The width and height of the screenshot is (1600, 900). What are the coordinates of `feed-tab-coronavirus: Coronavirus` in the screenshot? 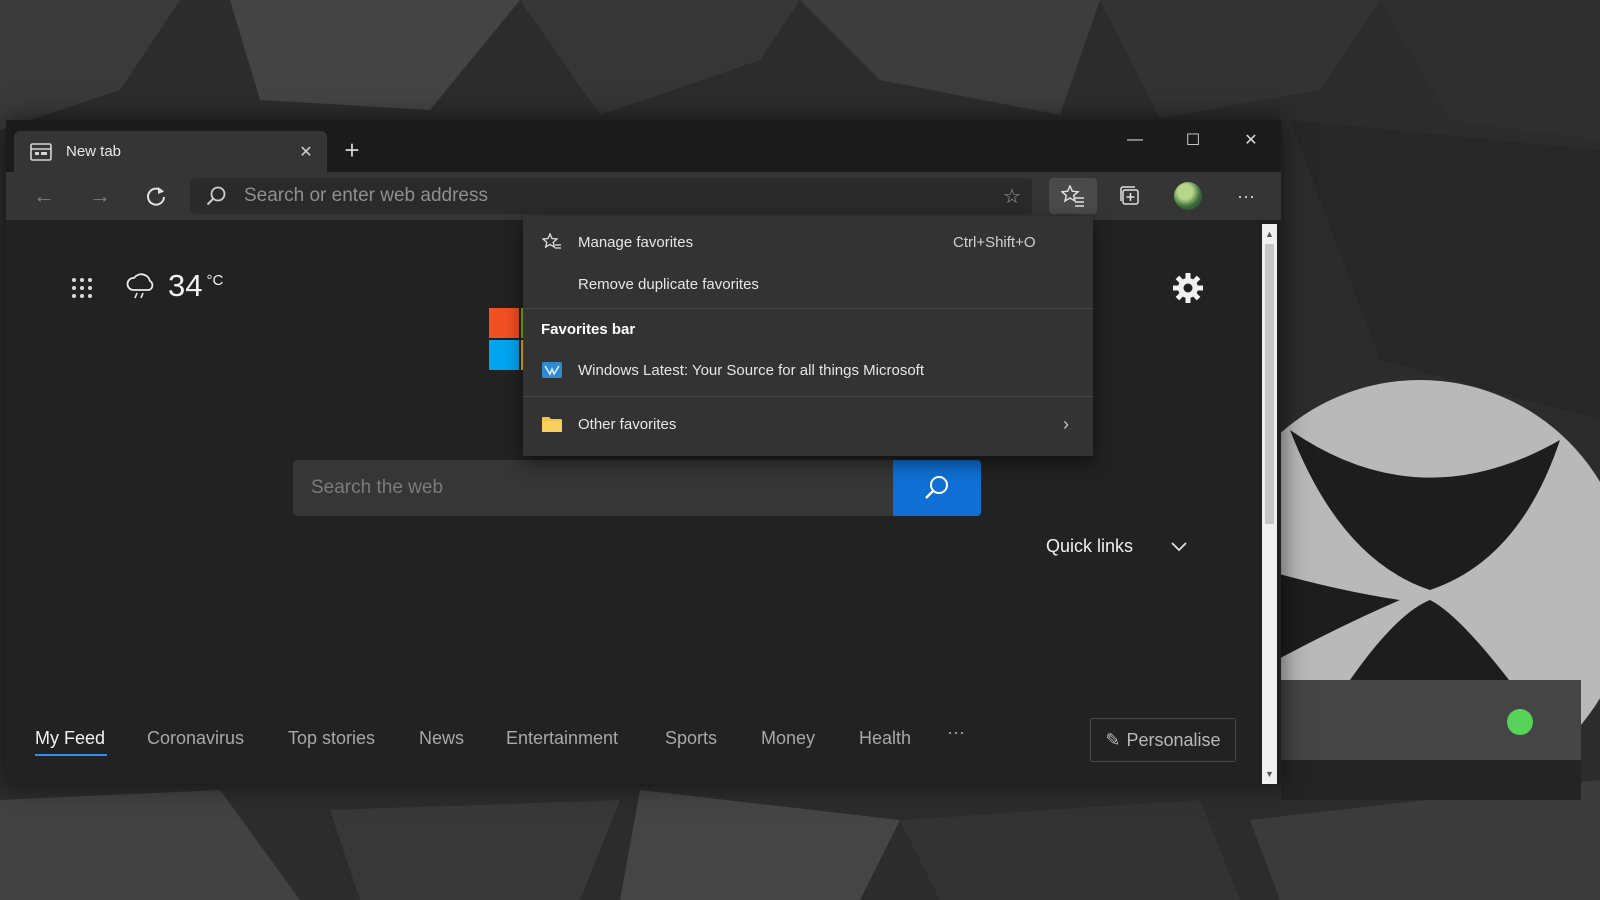 It's located at (195, 738).